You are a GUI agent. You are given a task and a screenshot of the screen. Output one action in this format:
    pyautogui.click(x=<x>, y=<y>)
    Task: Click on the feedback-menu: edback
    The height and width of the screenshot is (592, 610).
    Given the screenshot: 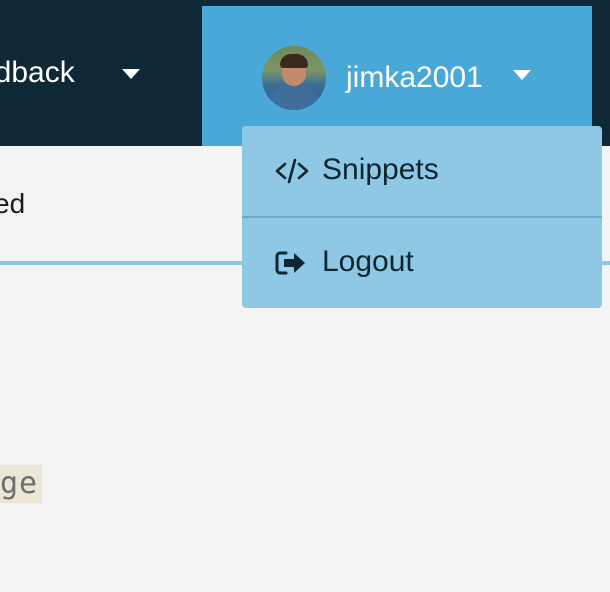 What is the action you would take?
    pyautogui.click(x=70, y=73)
    